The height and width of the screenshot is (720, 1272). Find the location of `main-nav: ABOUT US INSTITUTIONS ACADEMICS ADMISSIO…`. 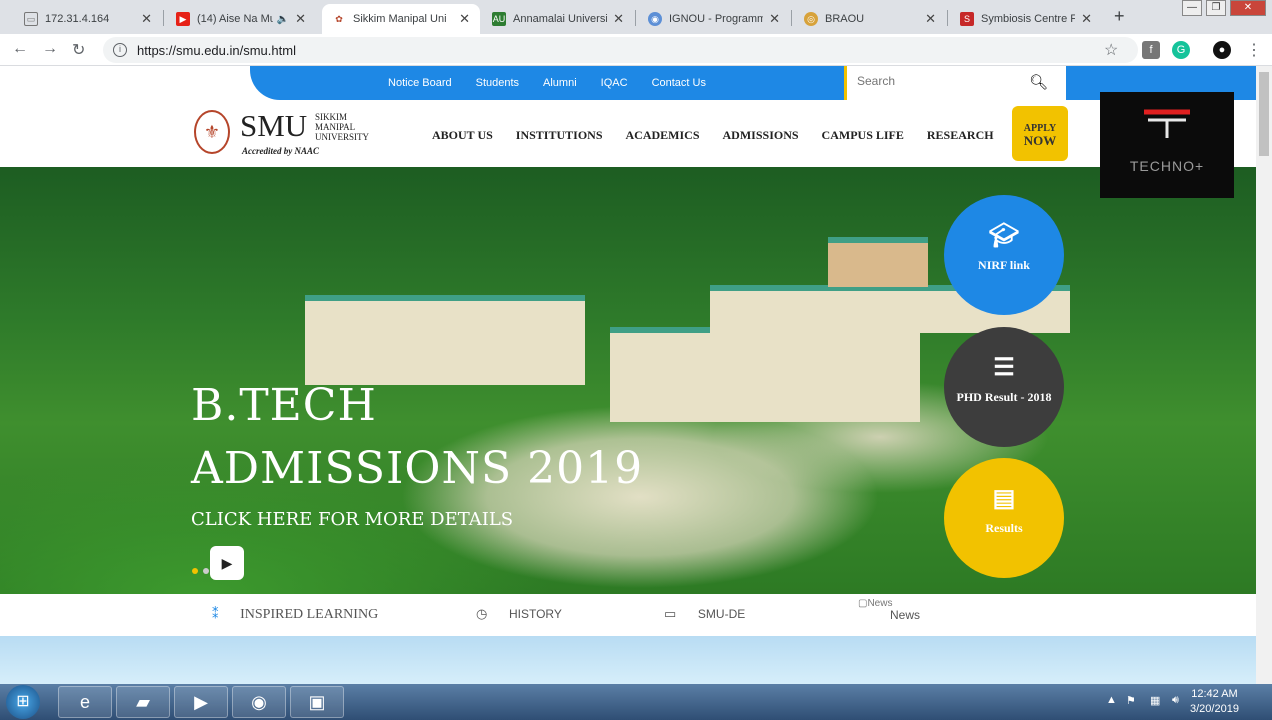

main-nav: ABOUT US INSTITUTIONS ACADEMICS ADMISSIO… is located at coordinates (713, 135).